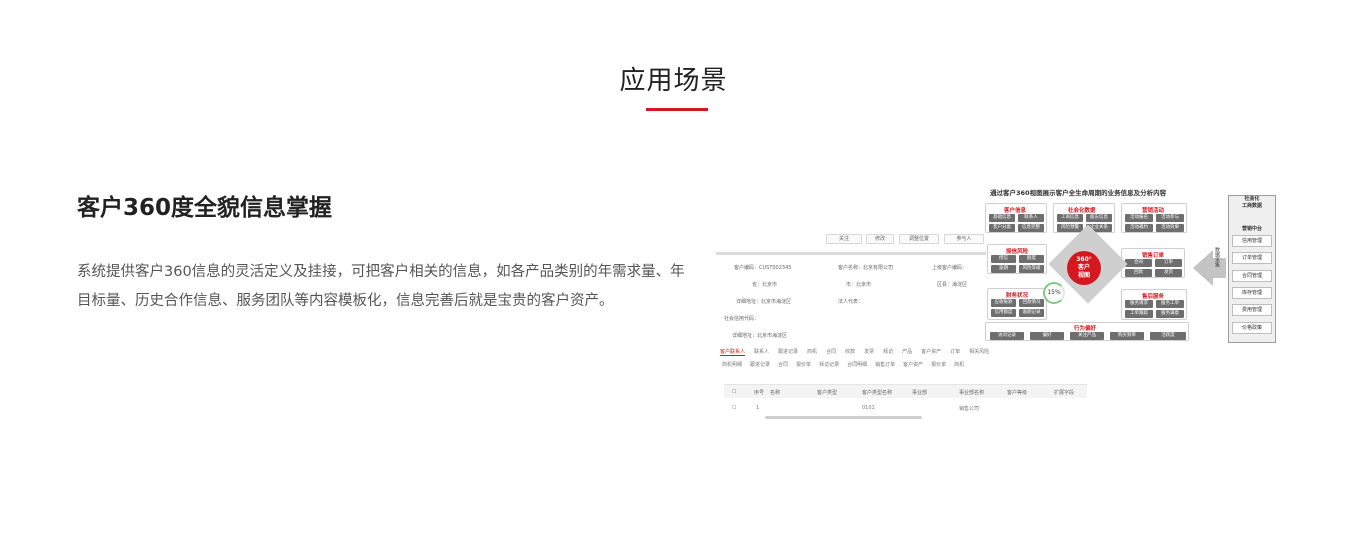  Describe the element at coordinates (762, 352) in the screenshot. I see `tab-item: 联系人` at that location.